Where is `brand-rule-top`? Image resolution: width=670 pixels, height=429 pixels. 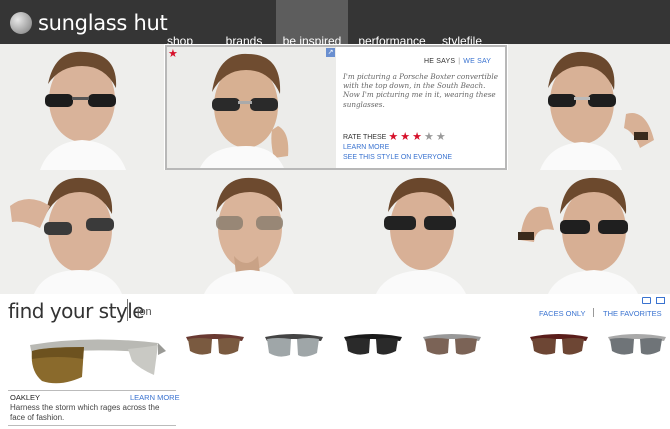
brand-rule-top is located at coordinates (92, 390).